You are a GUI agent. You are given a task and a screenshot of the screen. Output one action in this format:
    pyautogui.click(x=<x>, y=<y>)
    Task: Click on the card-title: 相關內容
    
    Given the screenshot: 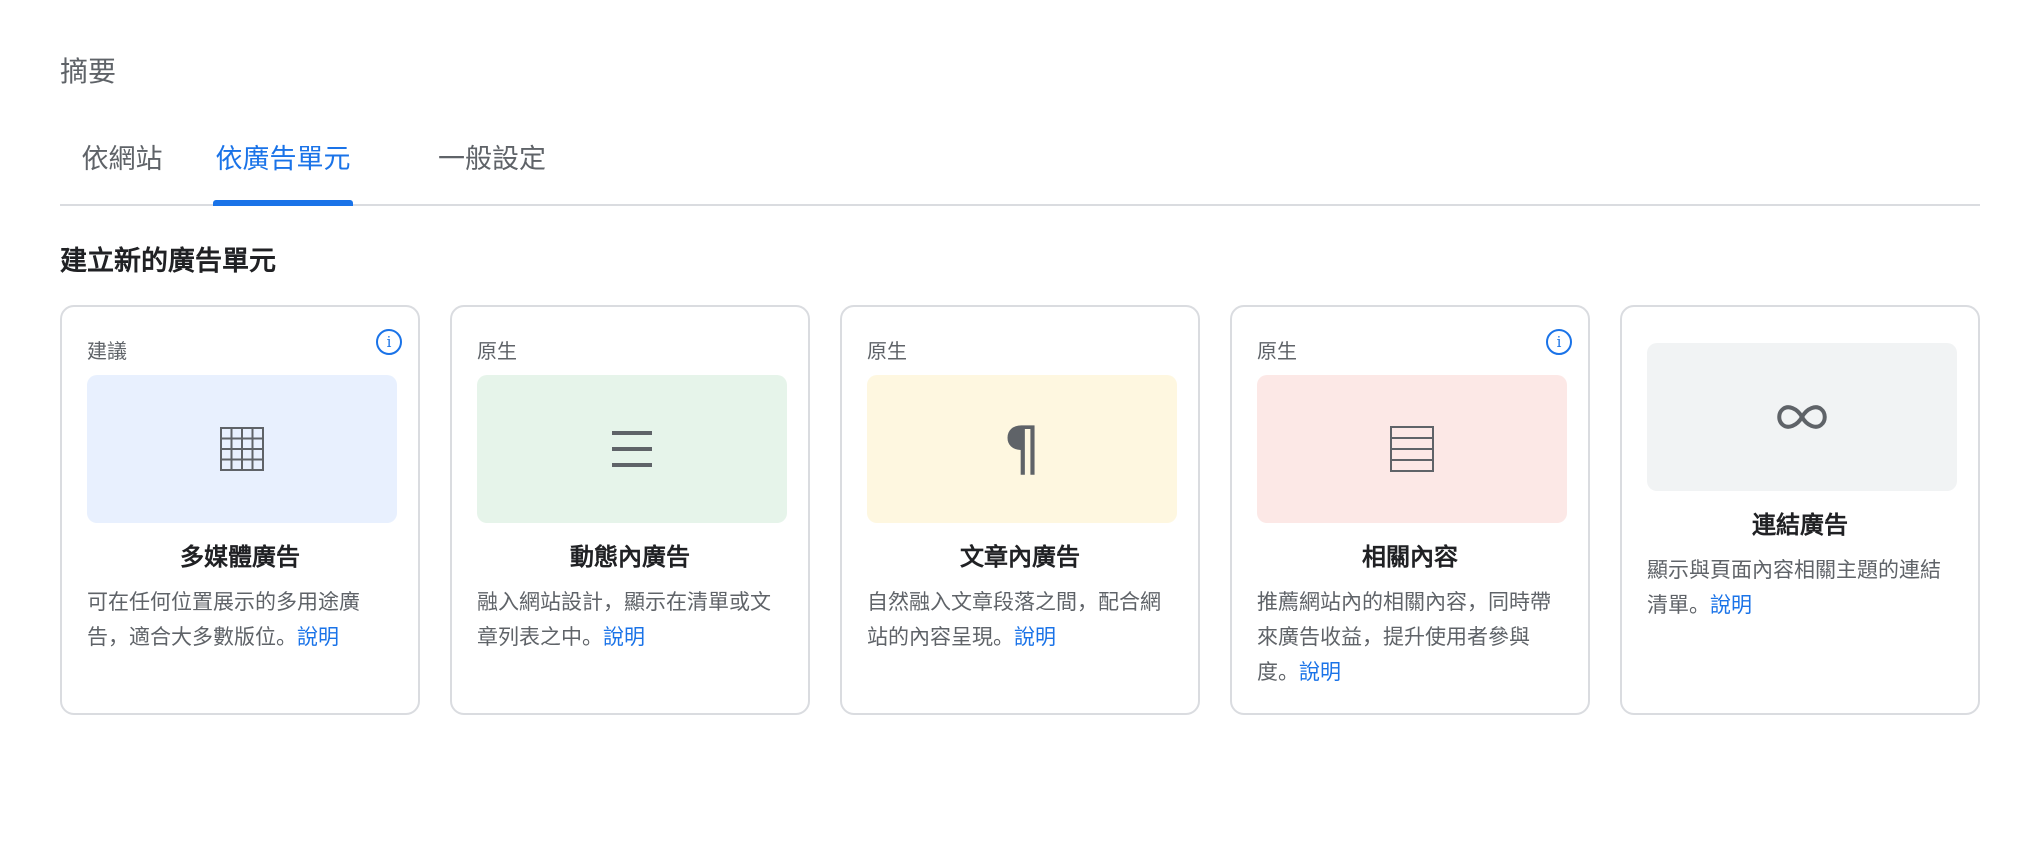 What is the action you would take?
    pyautogui.click(x=1410, y=557)
    